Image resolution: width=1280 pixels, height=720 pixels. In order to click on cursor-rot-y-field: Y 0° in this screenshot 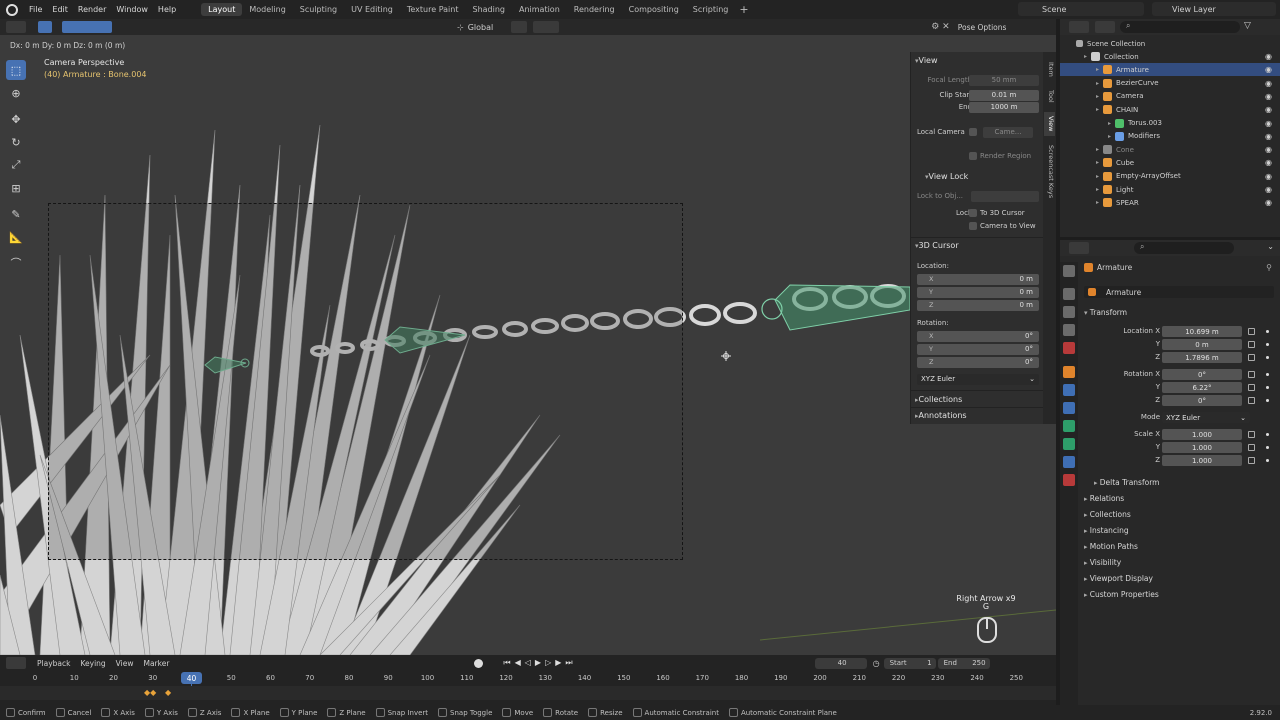, I will do `click(978, 349)`.